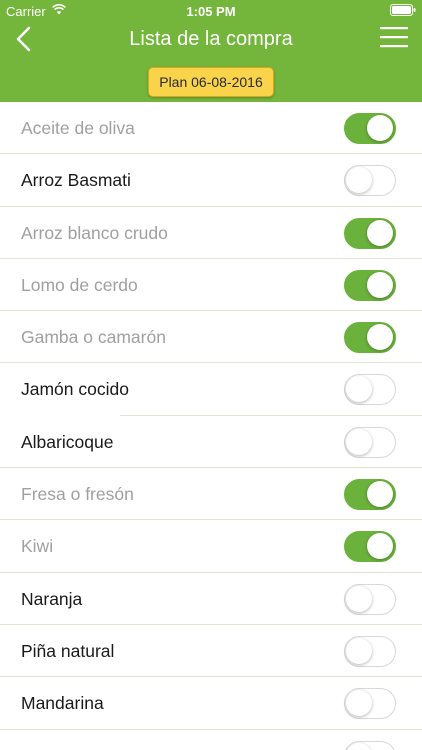 This screenshot has height=750, width=422. Describe the element at coordinates (211, 39) in the screenshot. I see `page-title: Lista de la compra` at that location.